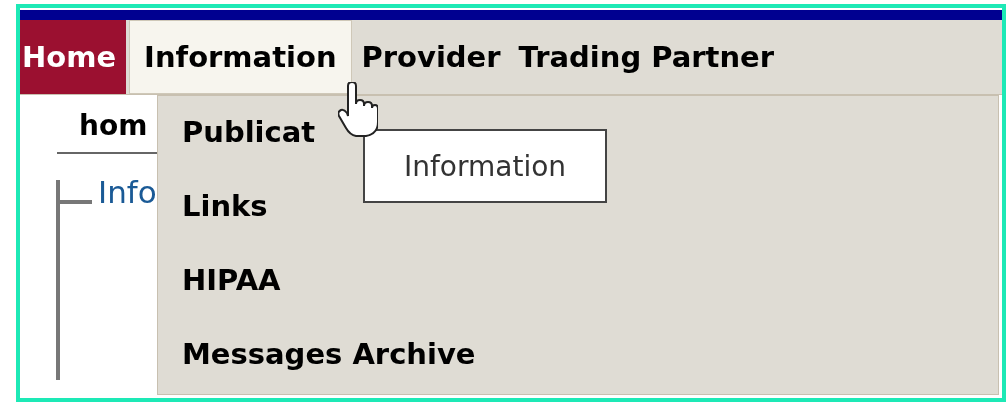 This screenshot has height=403, width=1007. I want to click on breadcrumb: hom, so click(113, 125).